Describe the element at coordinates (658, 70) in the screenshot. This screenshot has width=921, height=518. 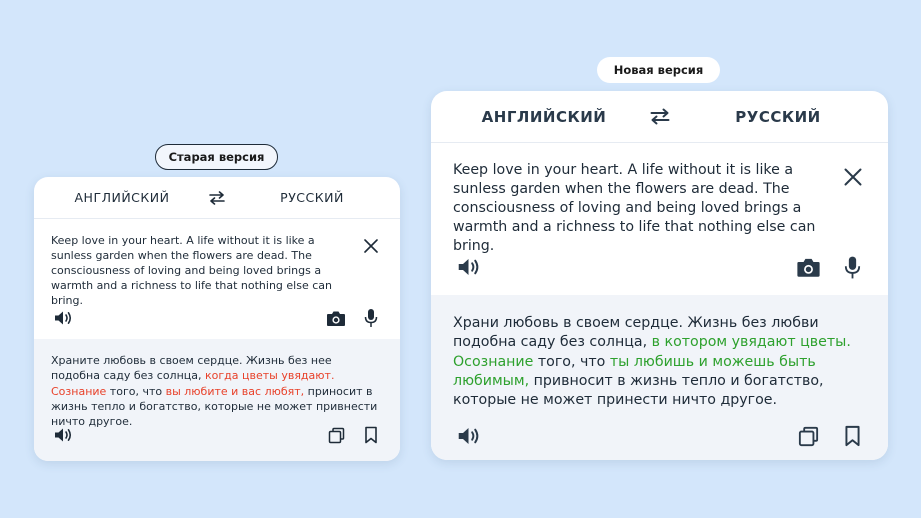
I see `new-version-label: Новая версия` at that location.